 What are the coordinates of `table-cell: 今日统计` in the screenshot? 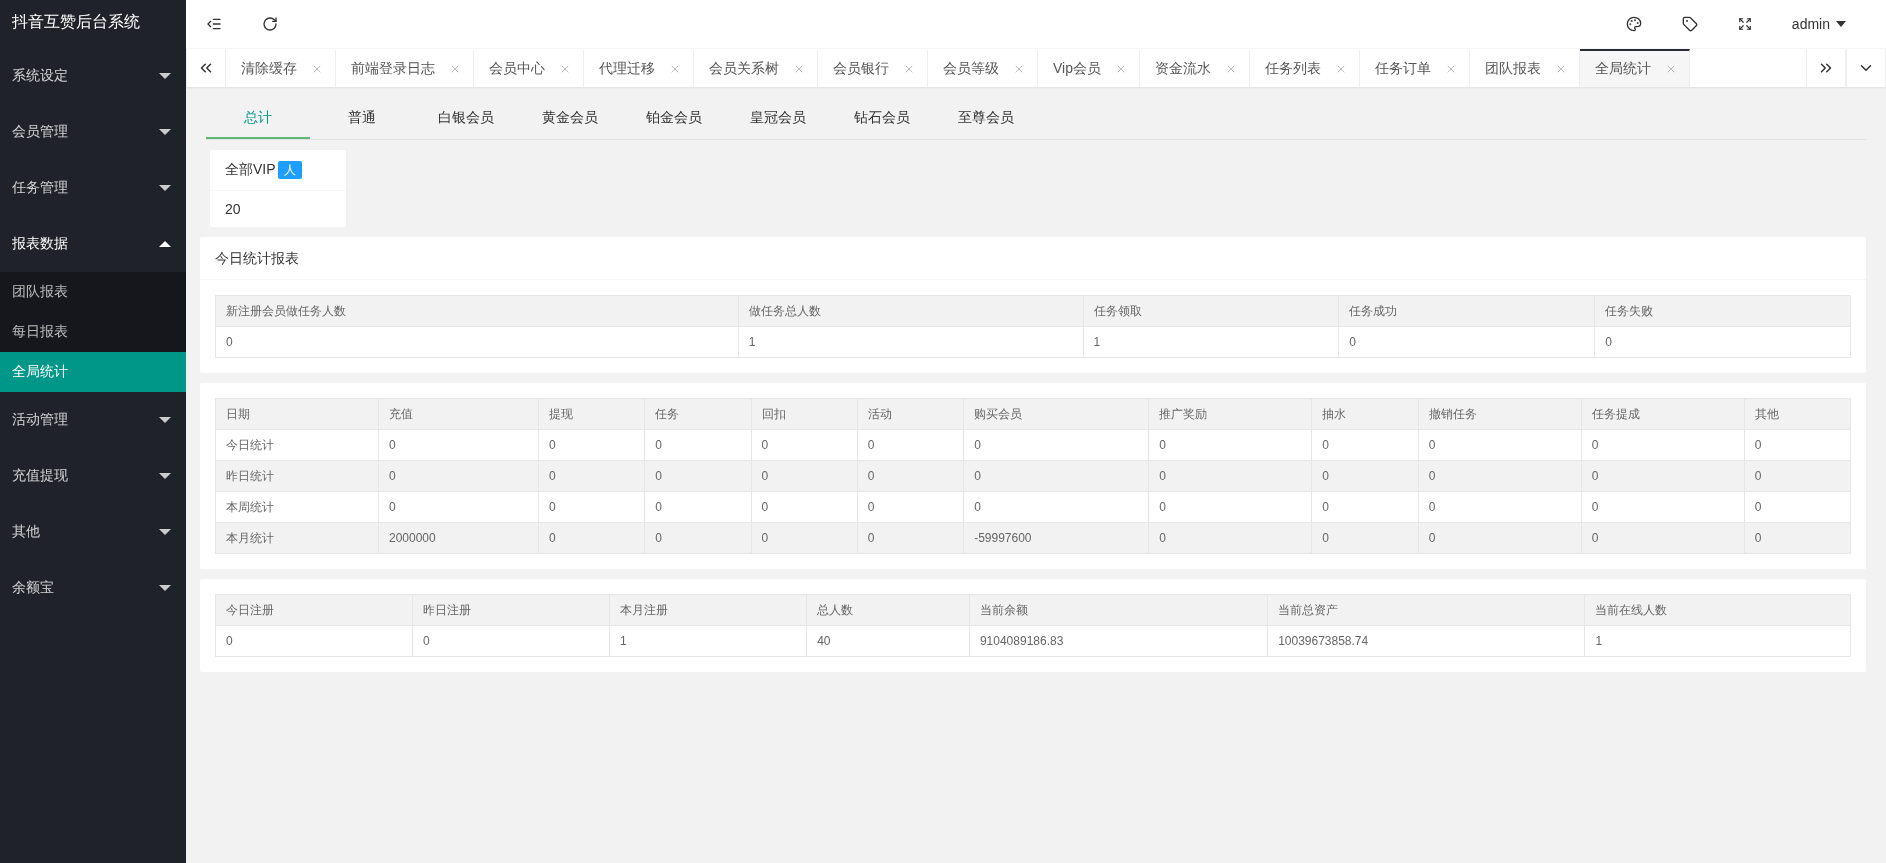 It's located at (297, 445).